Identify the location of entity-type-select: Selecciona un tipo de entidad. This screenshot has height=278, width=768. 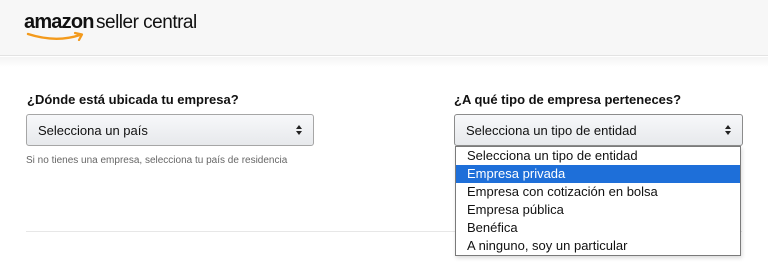
(598, 130).